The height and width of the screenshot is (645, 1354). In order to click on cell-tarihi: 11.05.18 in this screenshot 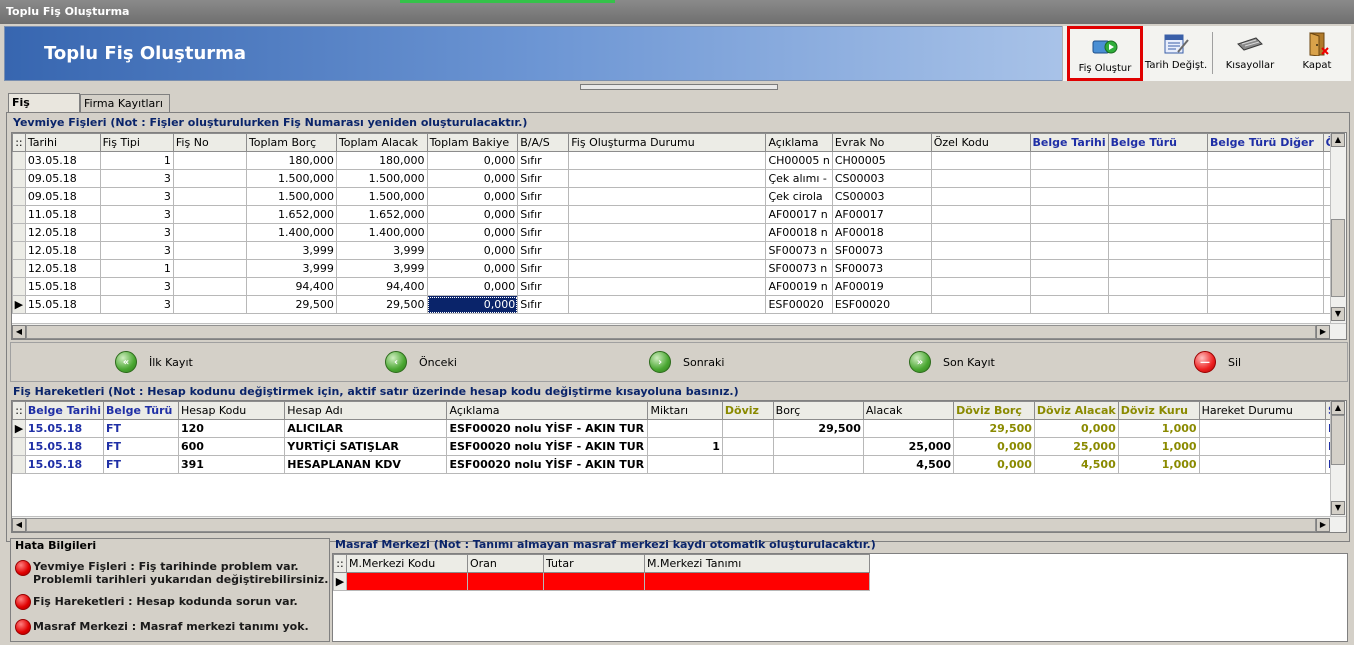, I will do `click(62, 214)`.